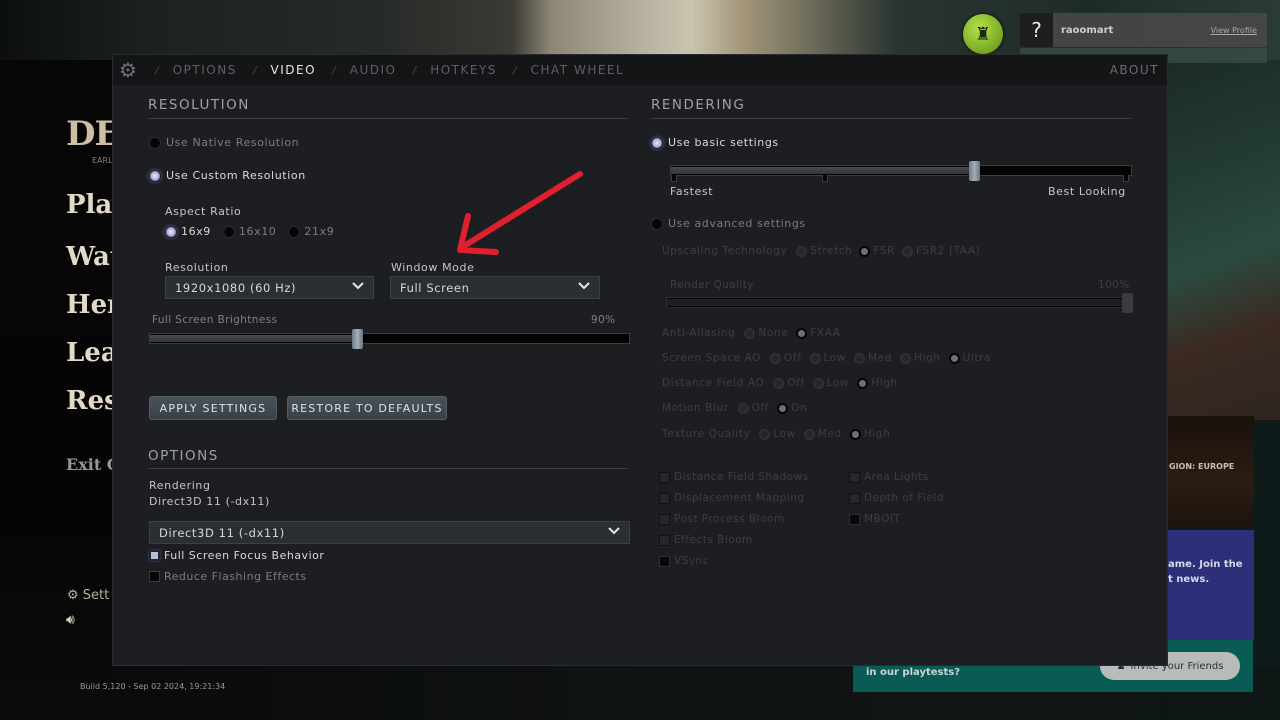  Describe the element at coordinates (896, 498) in the screenshot. I see `checkbox-depth-of-field: Depth of Field` at that location.